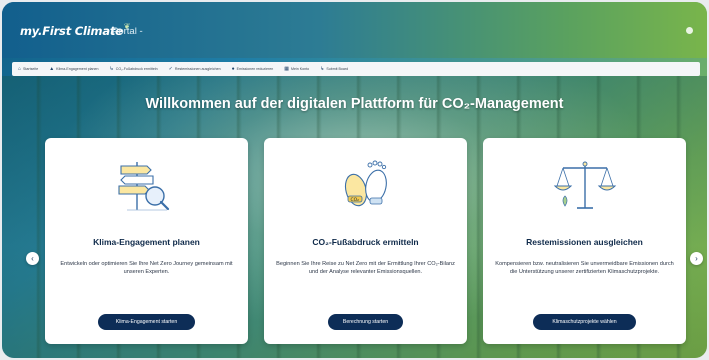  I want to click on nav-item-label: Submit Board, so click(337, 69).